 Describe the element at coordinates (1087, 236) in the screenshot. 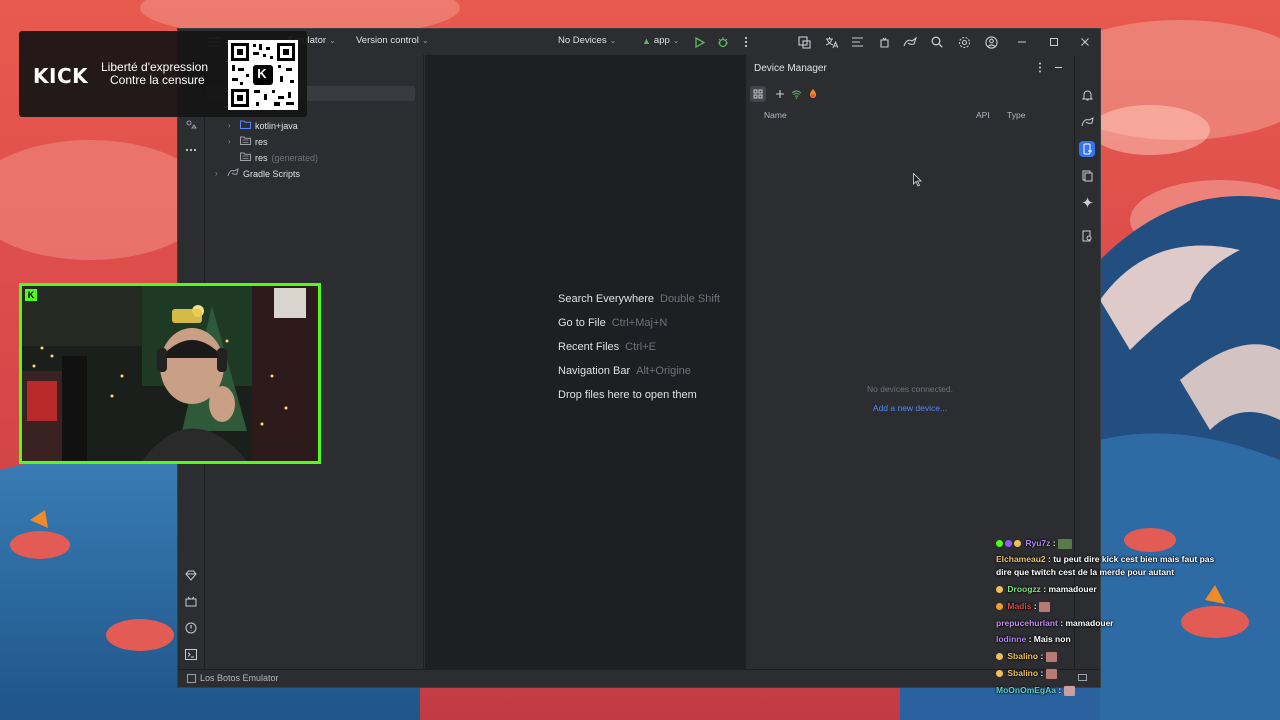

I see `running-devices-icon` at that location.